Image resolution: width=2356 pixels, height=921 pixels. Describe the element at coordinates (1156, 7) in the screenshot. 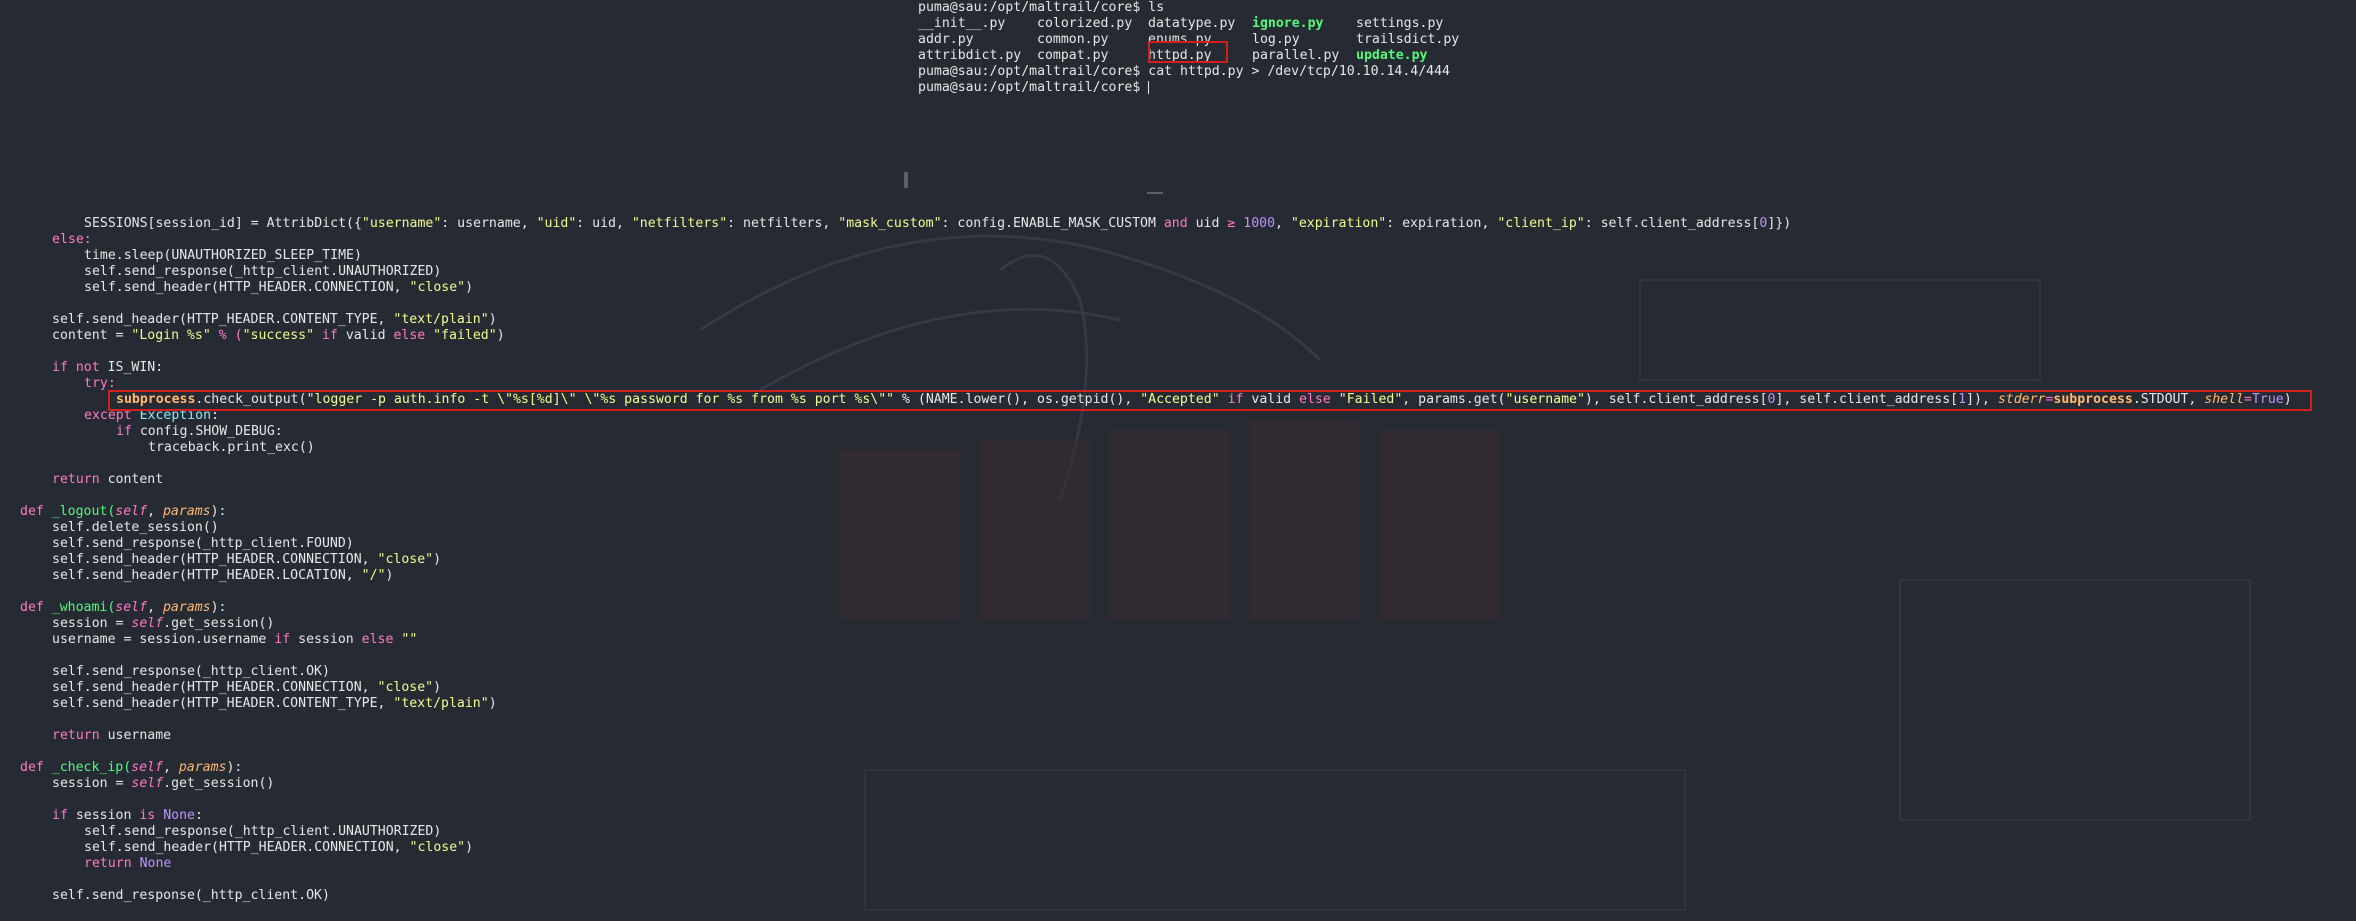

I see `command-text: ls` at that location.